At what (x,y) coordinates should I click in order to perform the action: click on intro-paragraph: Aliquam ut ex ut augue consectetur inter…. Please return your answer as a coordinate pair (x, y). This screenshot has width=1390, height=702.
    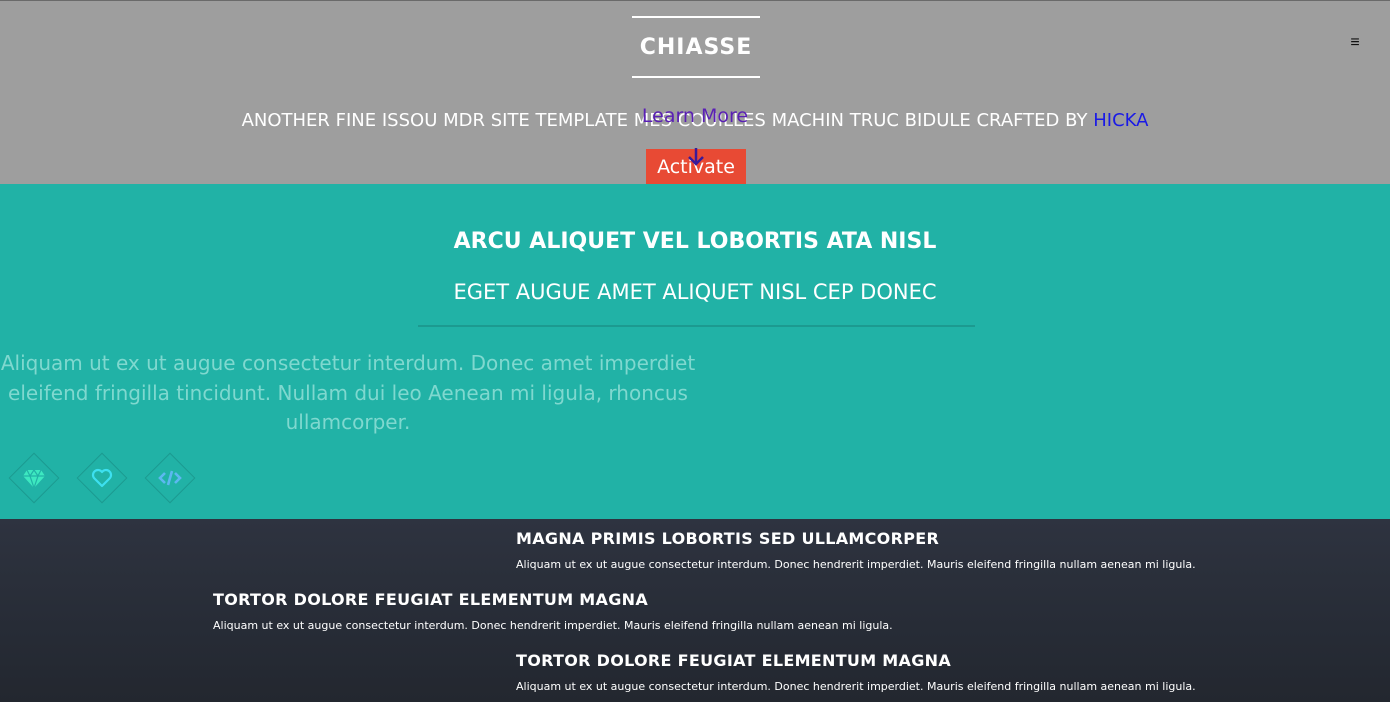
    Looking at the image, I should click on (348, 392).